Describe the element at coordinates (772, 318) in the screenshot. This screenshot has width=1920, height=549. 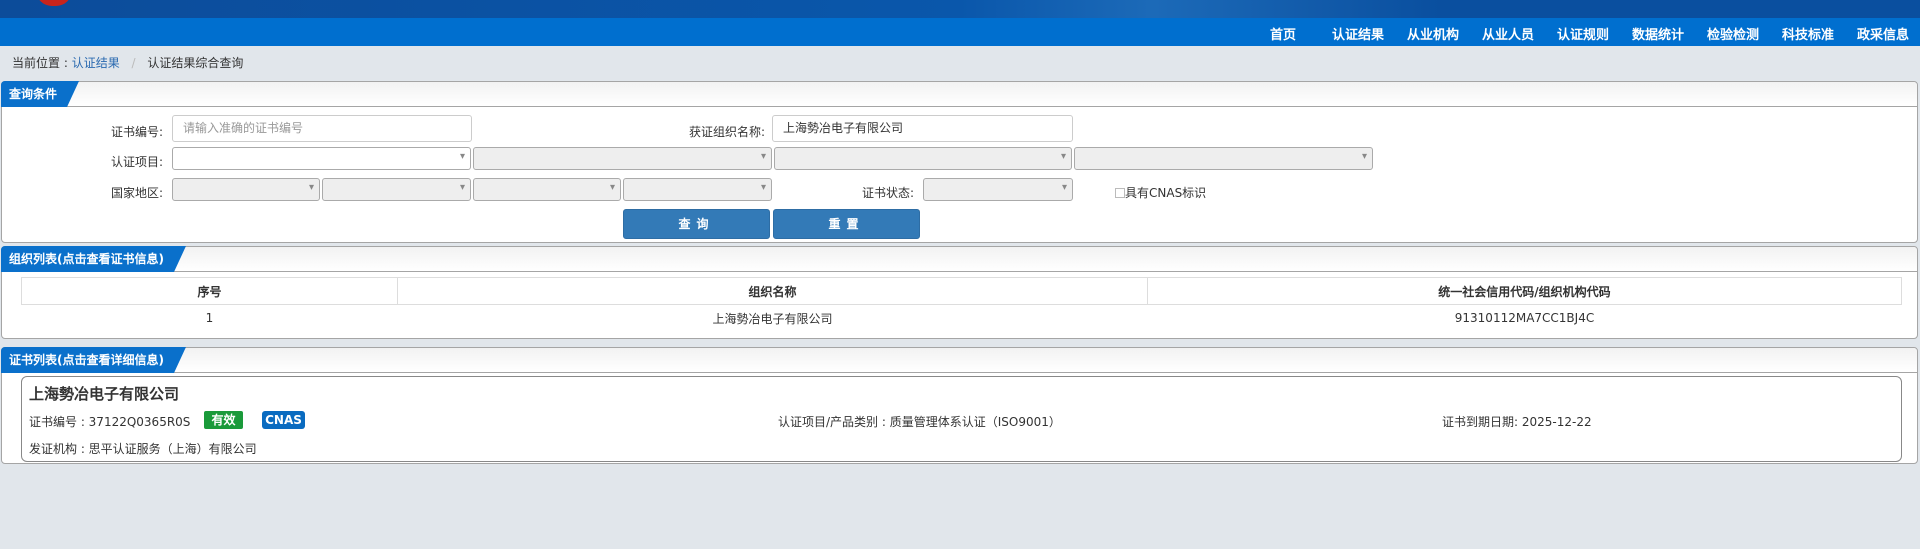
I see `cell-org-name: 上海勢冶电子有限公司` at that location.